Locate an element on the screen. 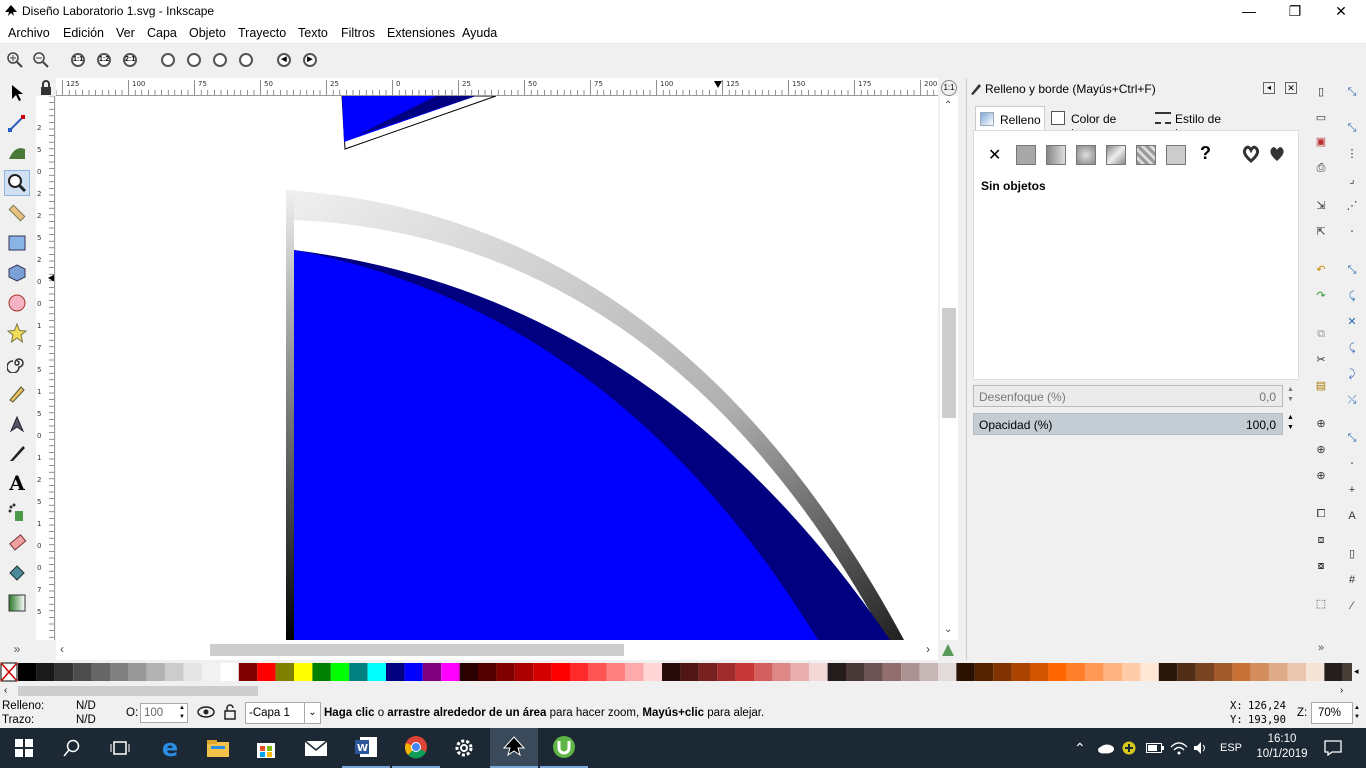  lock-guides-icon is located at coordinates (46, 88).